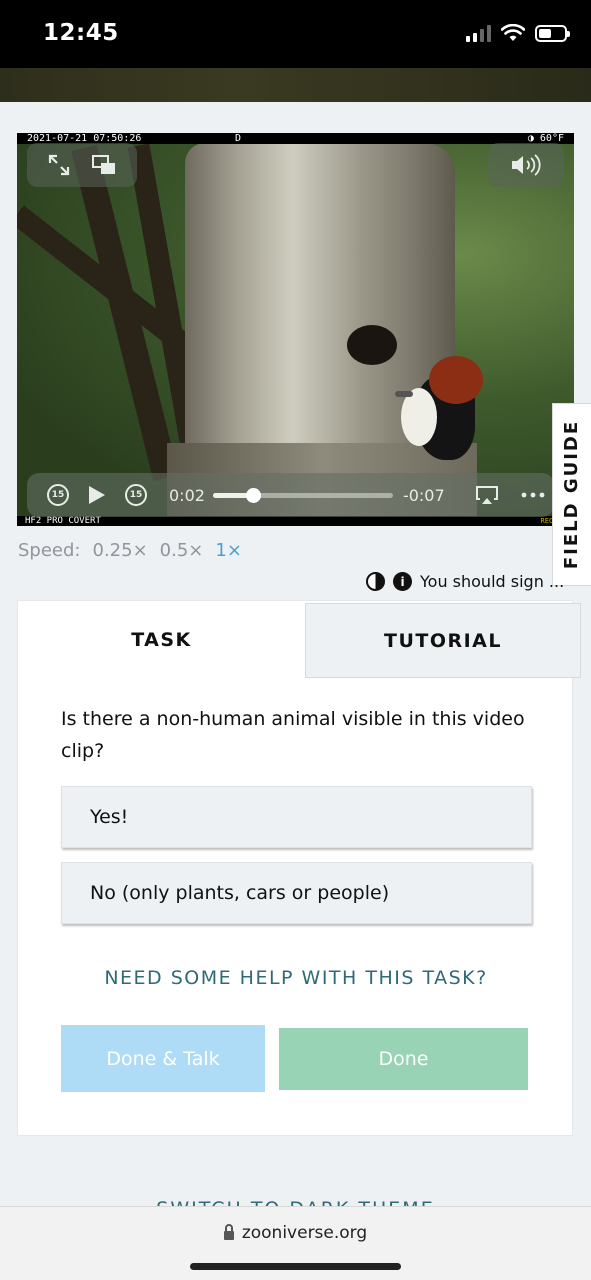 The width and height of the screenshot is (591, 1280). What do you see at coordinates (97, 495) in the screenshot?
I see `play-icon` at bounding box center [97, 495].